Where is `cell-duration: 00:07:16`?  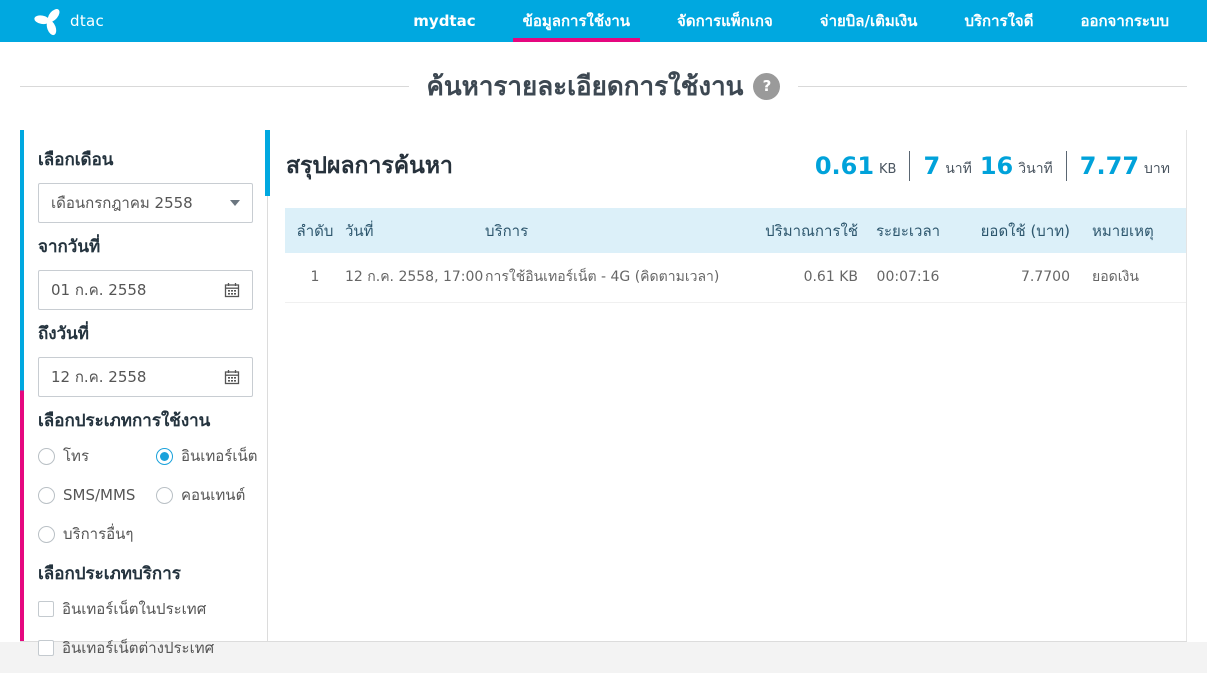
cell-duration: 00:07:16 is located at coordinates (908, 278).